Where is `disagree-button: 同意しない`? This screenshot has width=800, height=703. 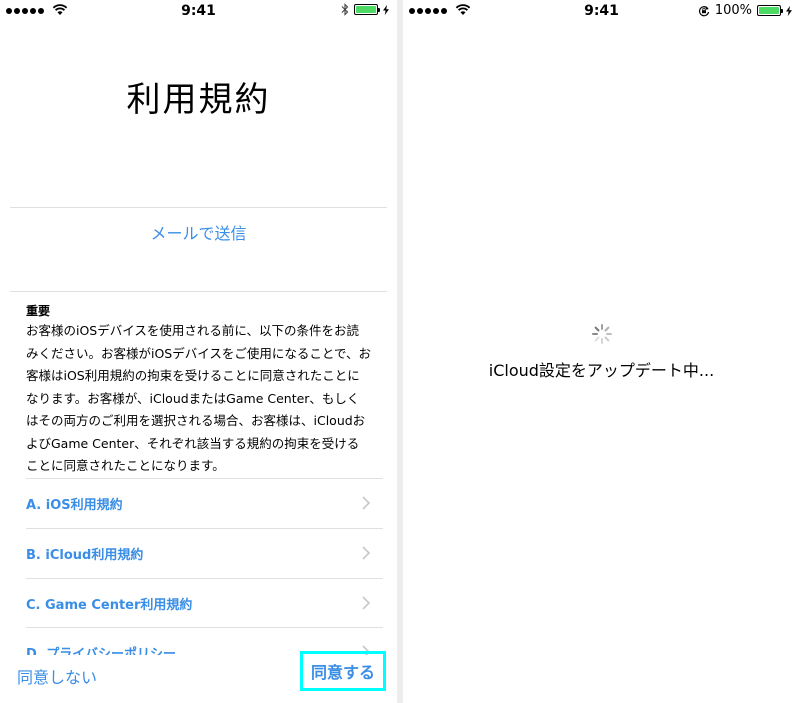 disagree-button: 同意しない is located at coordinates (57, 676).